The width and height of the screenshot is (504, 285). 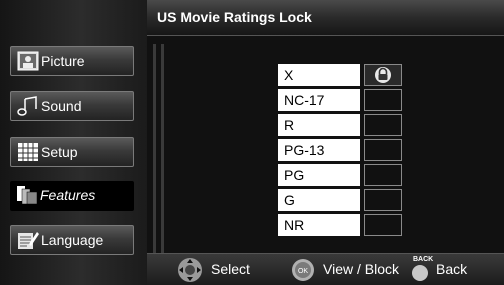 What do you see at coordinates (59, 152) in the screenshot?
I see `sidebar-item-label: Setup` at bounding box center [59, 152].